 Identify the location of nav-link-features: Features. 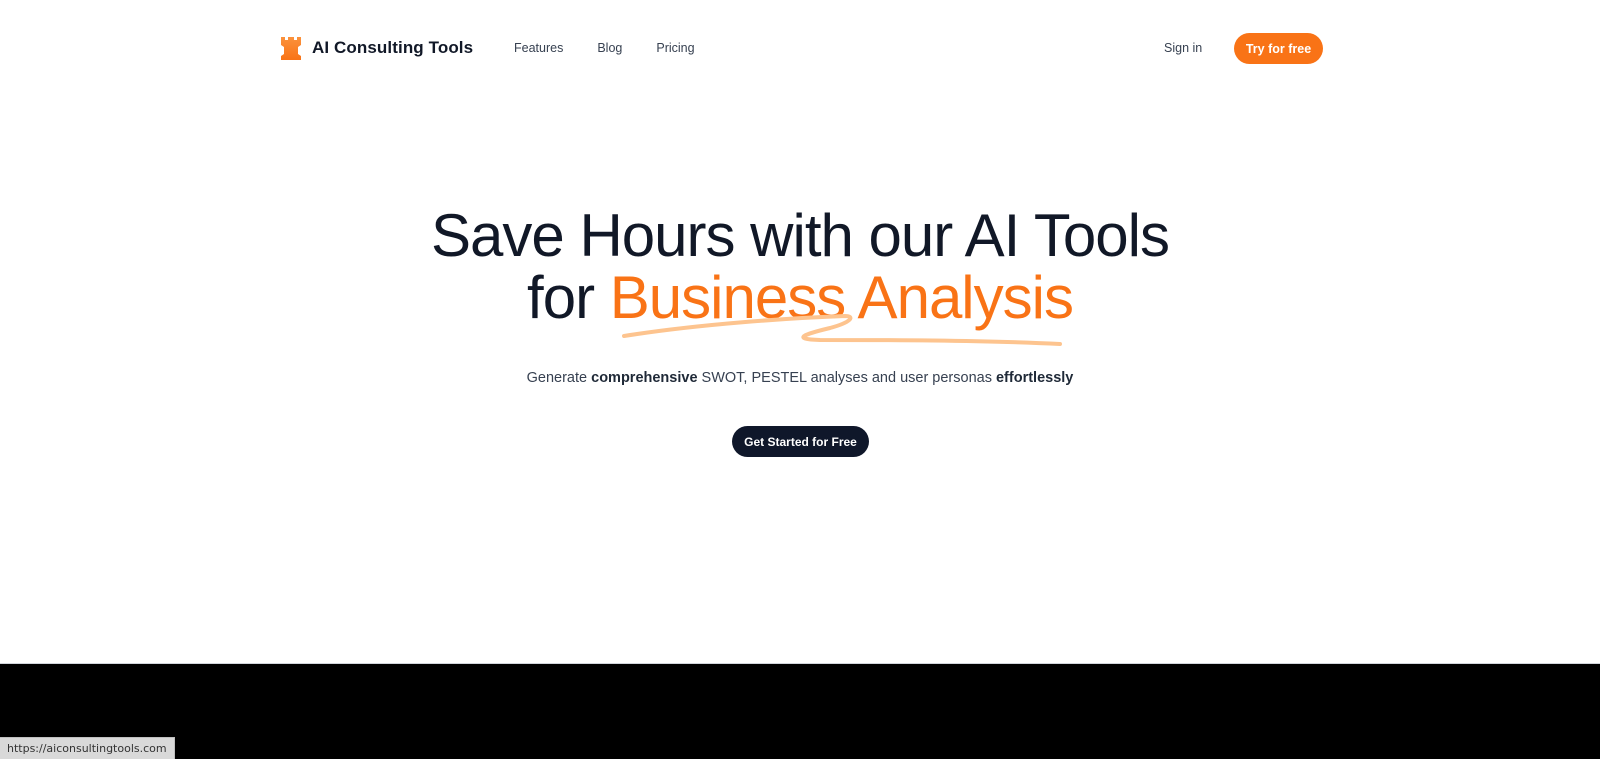
(538, 48).